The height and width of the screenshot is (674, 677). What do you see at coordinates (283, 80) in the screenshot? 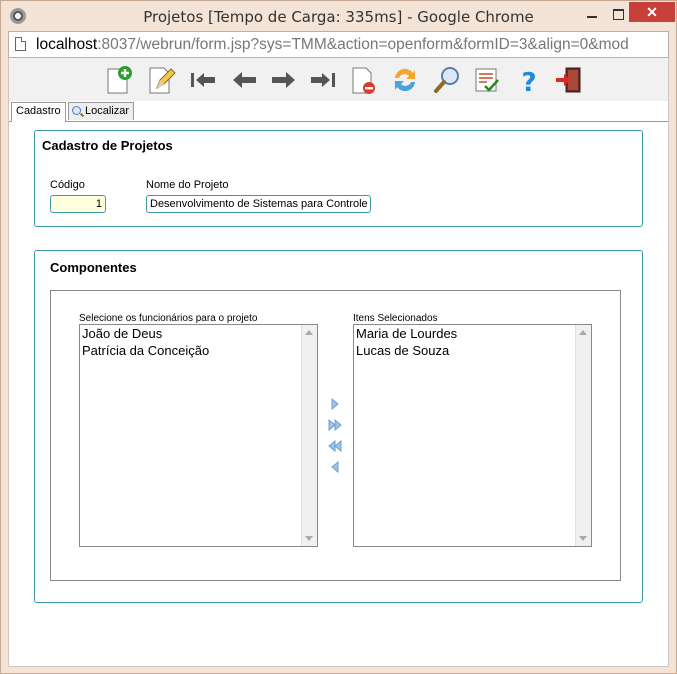
I see `next-record-icon` at bounding box center [283, 80].